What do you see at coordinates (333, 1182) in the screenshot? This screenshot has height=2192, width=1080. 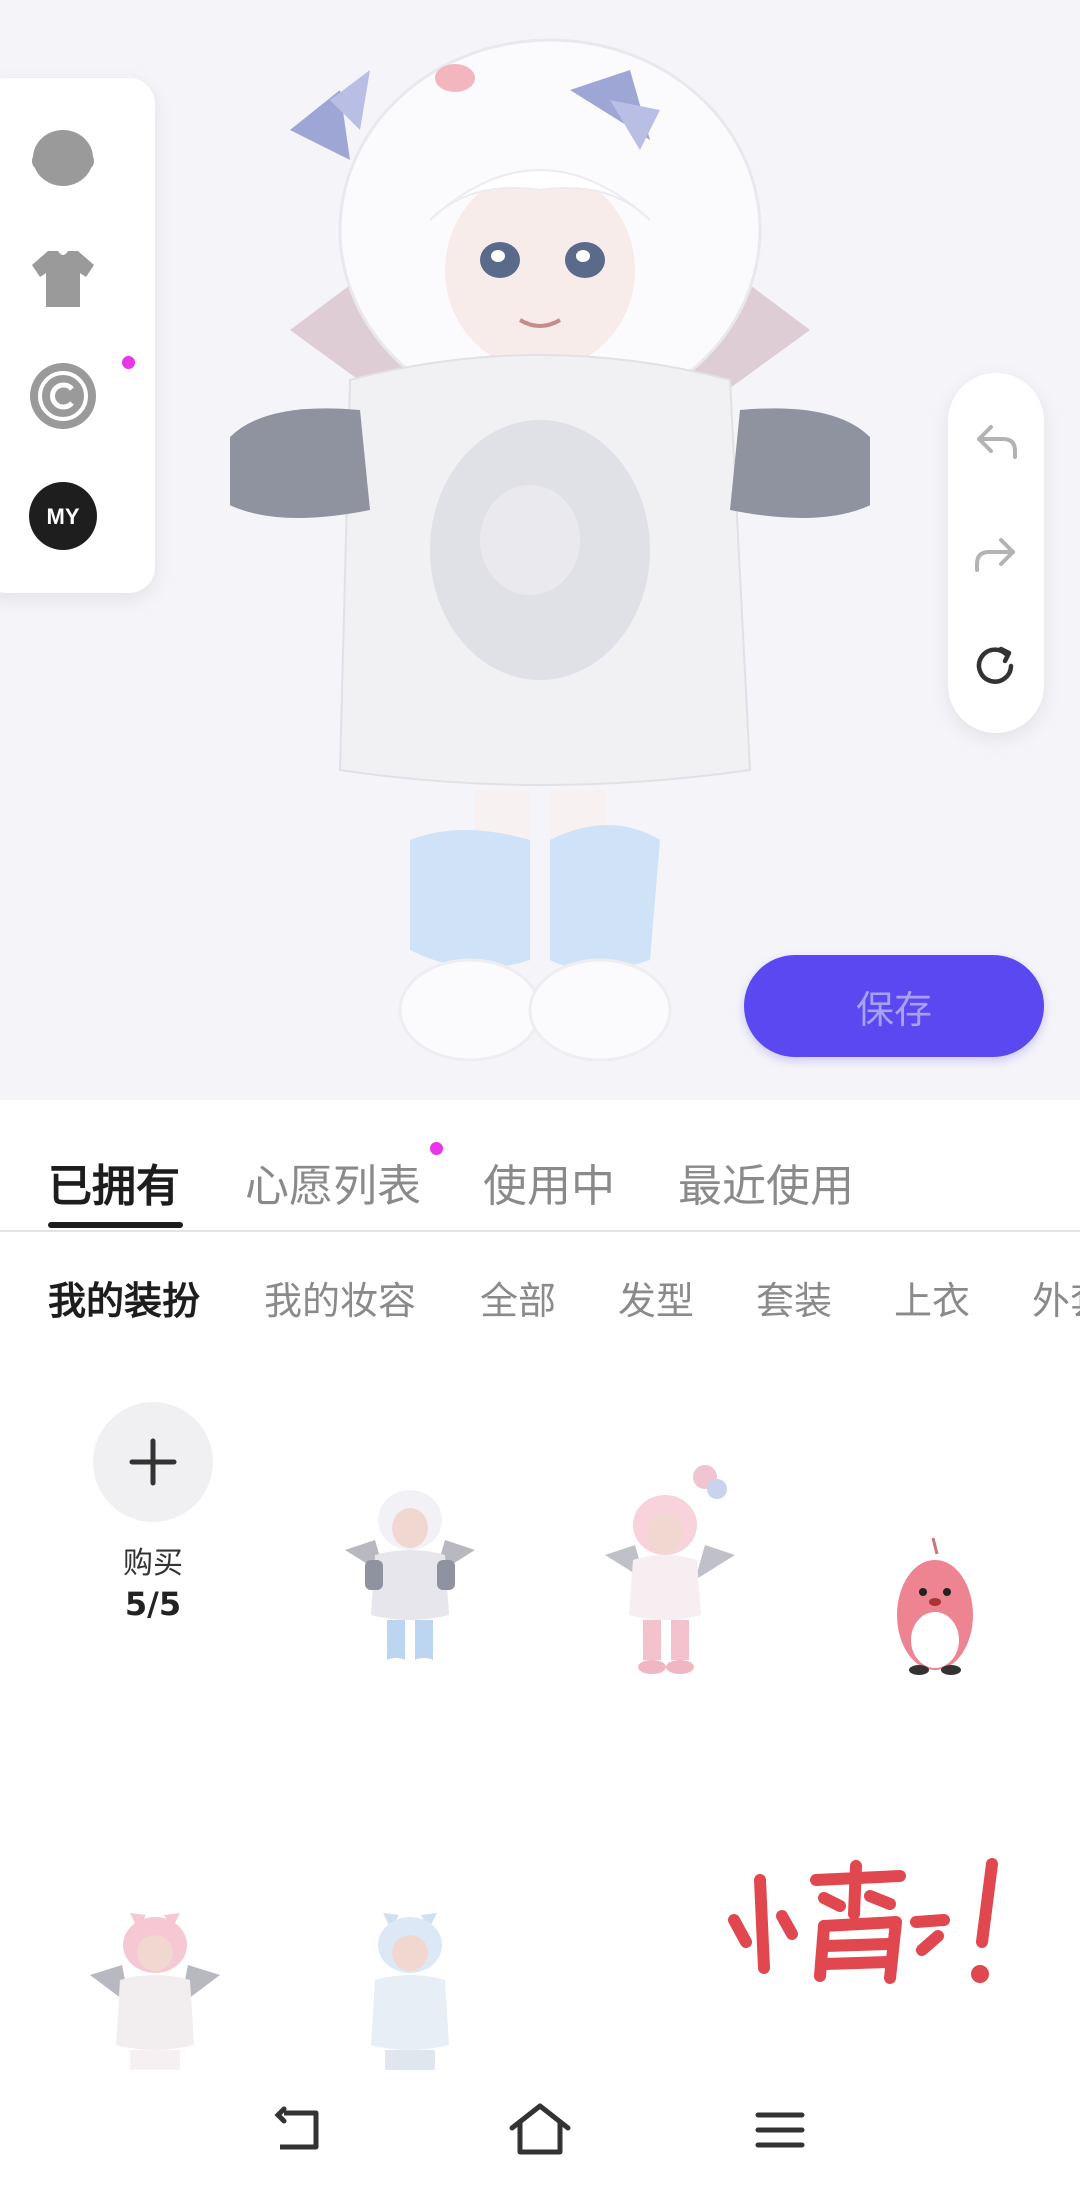 I see `tab-wishlist: 心愿列表` at bounding box center [333, 1182].